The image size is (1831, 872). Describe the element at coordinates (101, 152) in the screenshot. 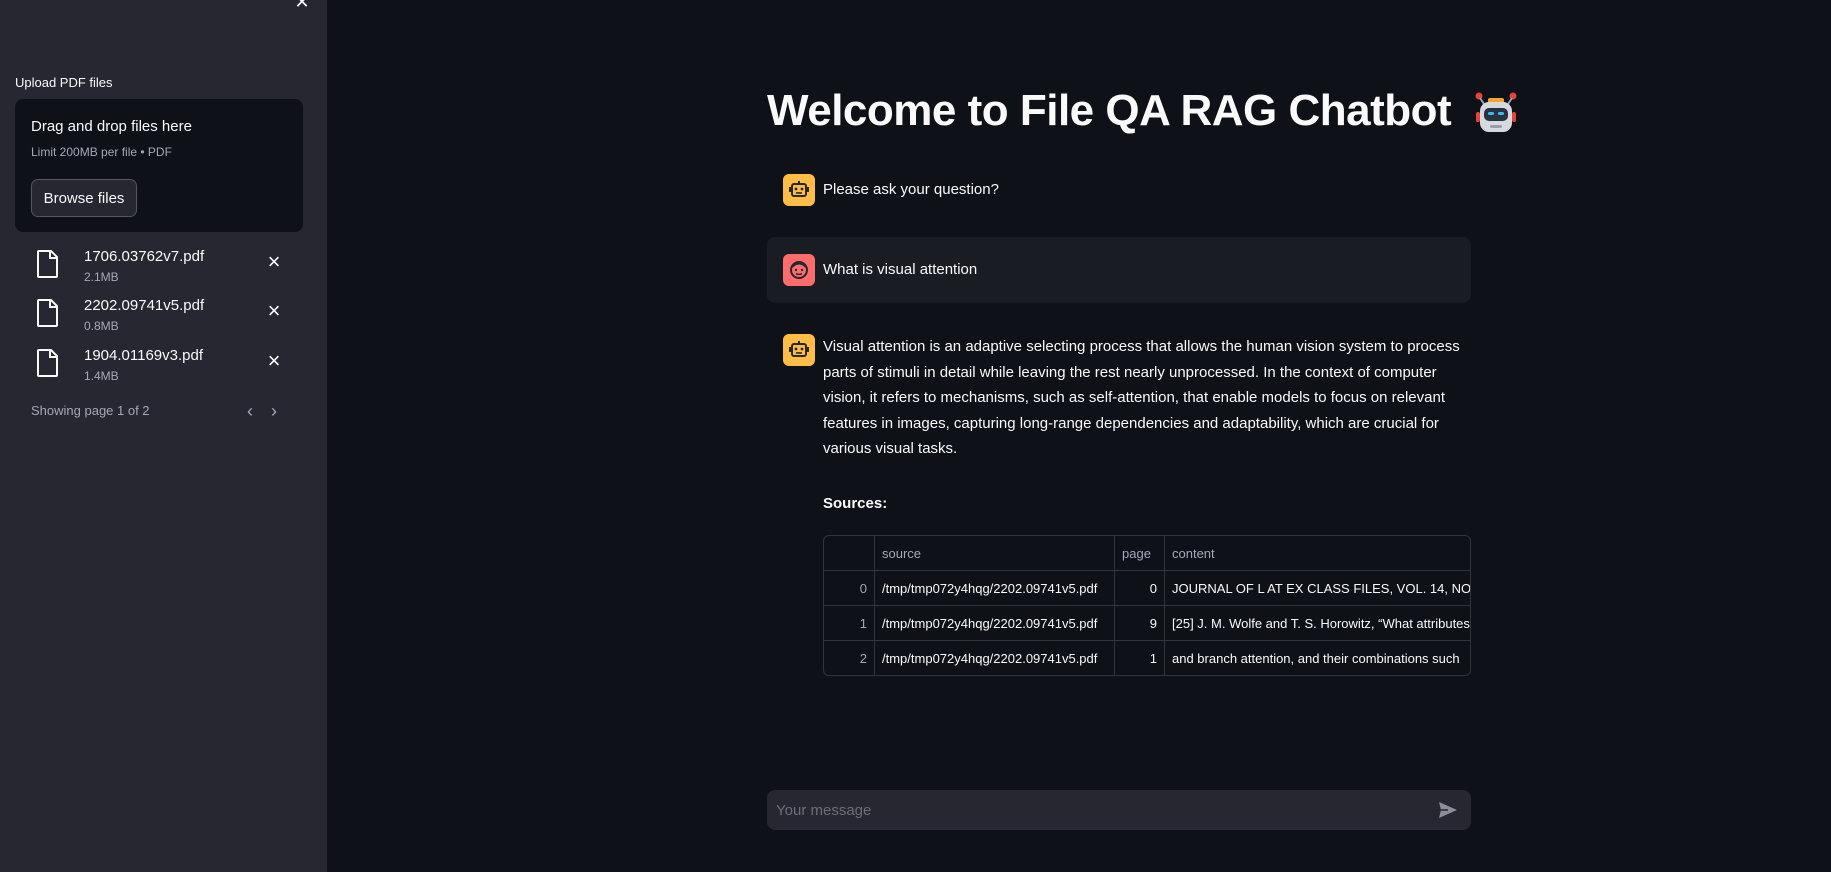

I see `dropzone-limit: Limit 200MB per file • PDF` at that location.